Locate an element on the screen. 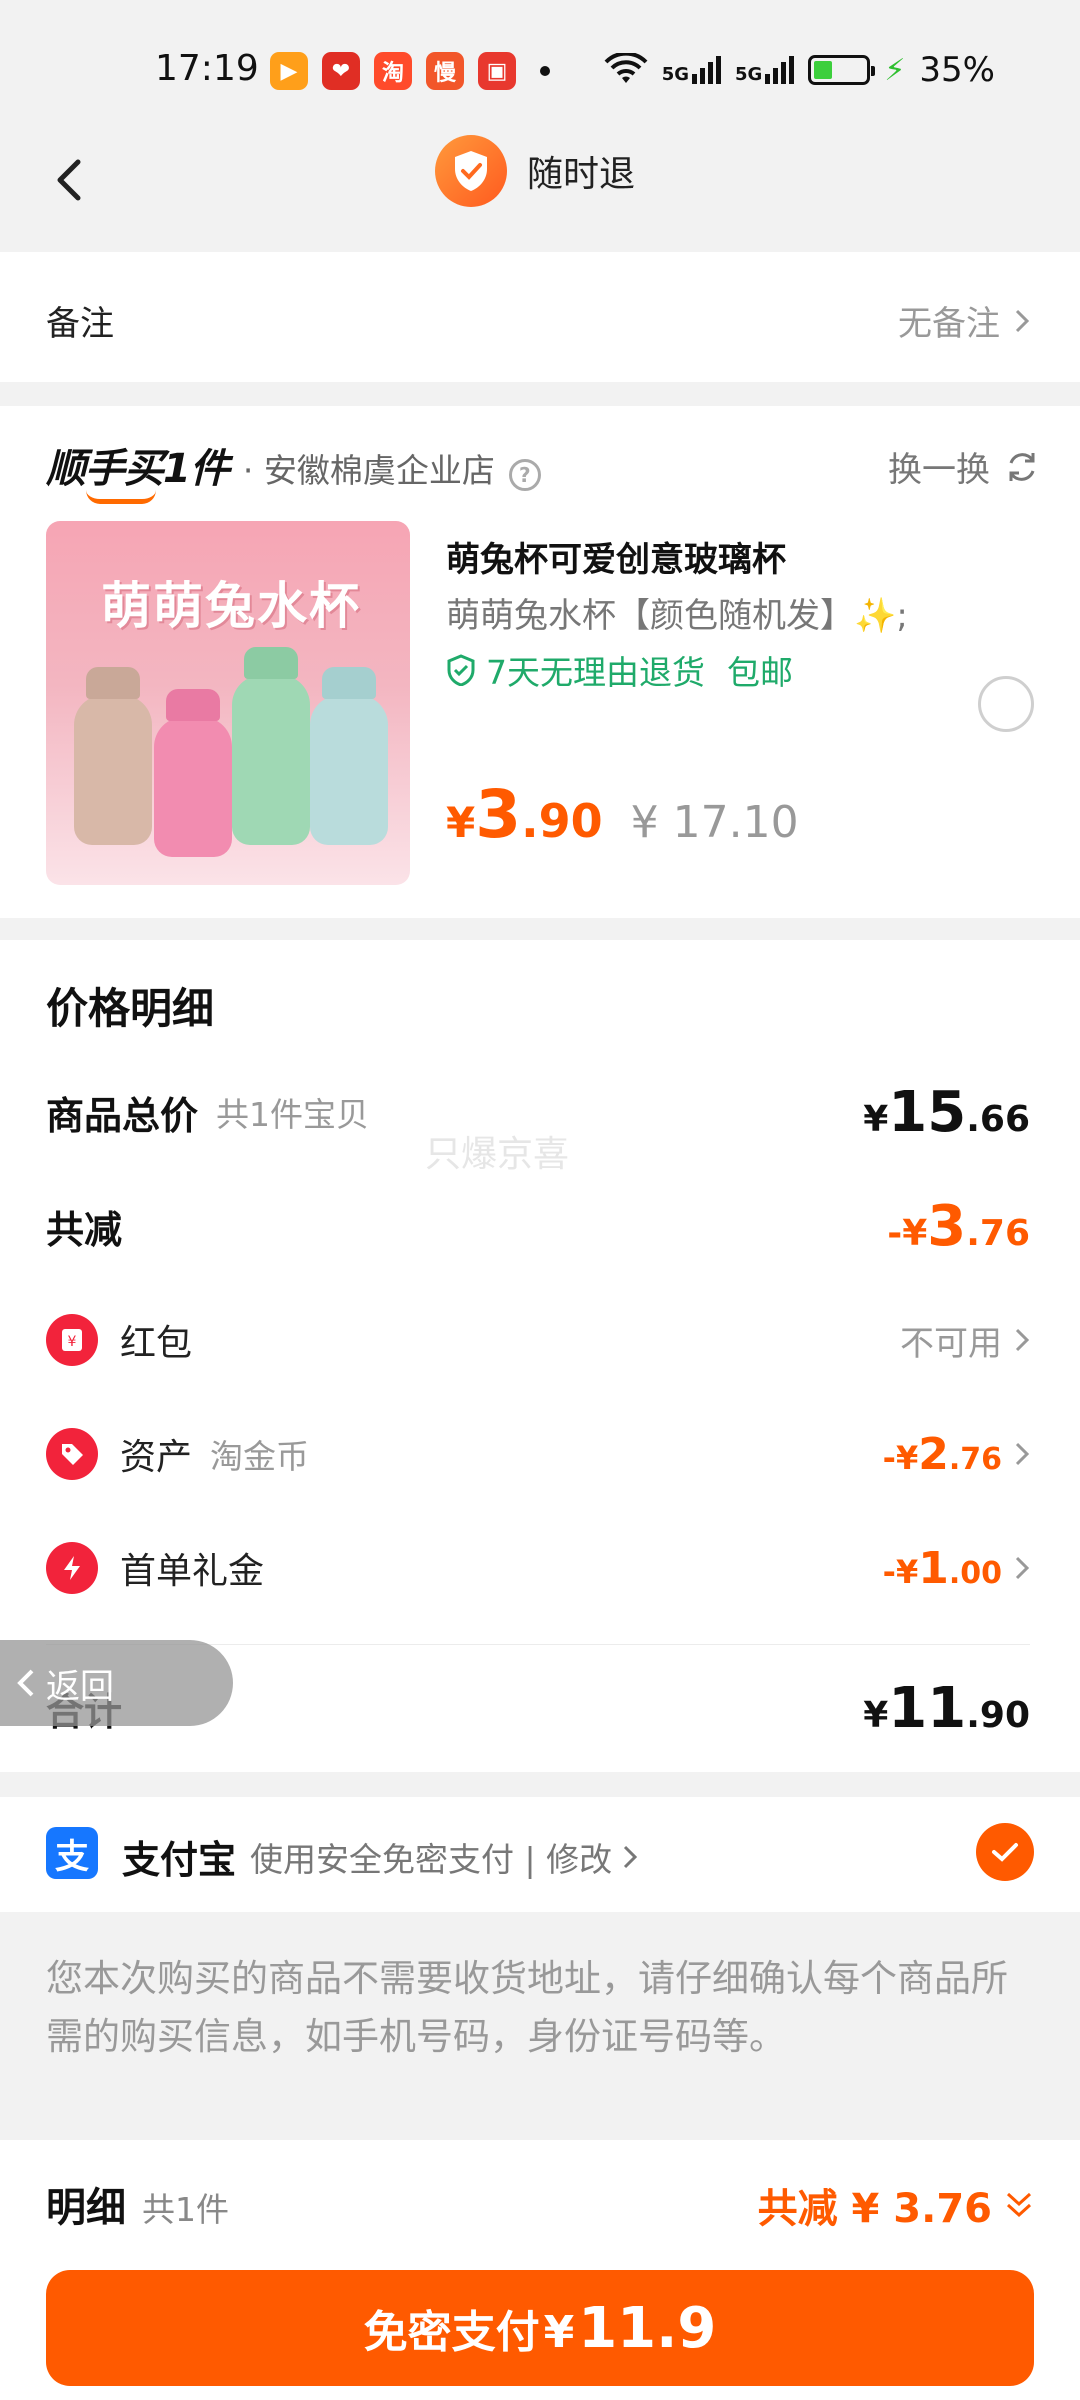  battery-percent: 35% is located at coordinates (957, 70).